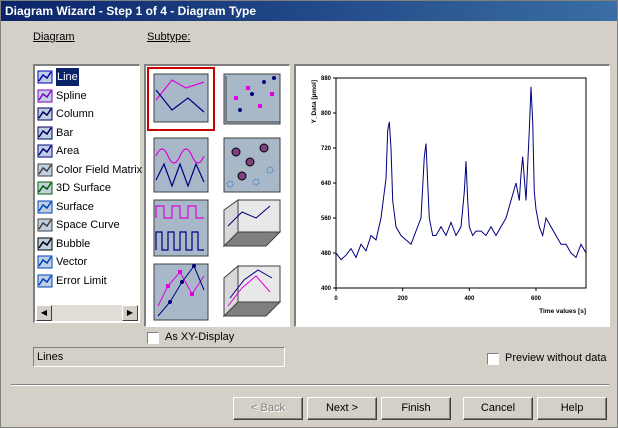 This screenshot has width=618, height=428. What do you see at coordinates (310, 385) in the screenshot?
I see `separator` at bounding box center [310, 385].